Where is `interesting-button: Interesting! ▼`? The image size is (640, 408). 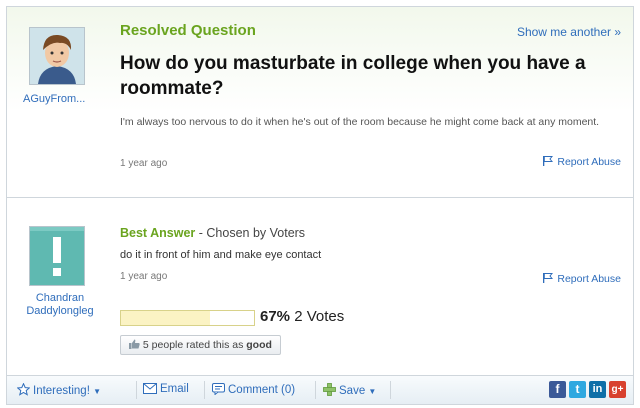
interesting-button: Interesting! ▼ is located at coordinates (59, 389).